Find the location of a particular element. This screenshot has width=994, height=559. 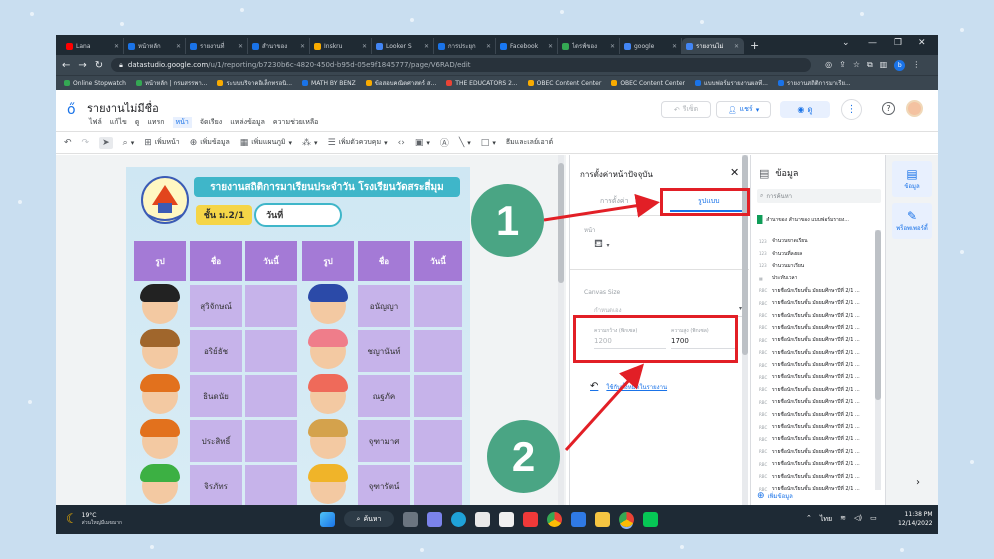

user-avatar is located at coordinates (914, 108).